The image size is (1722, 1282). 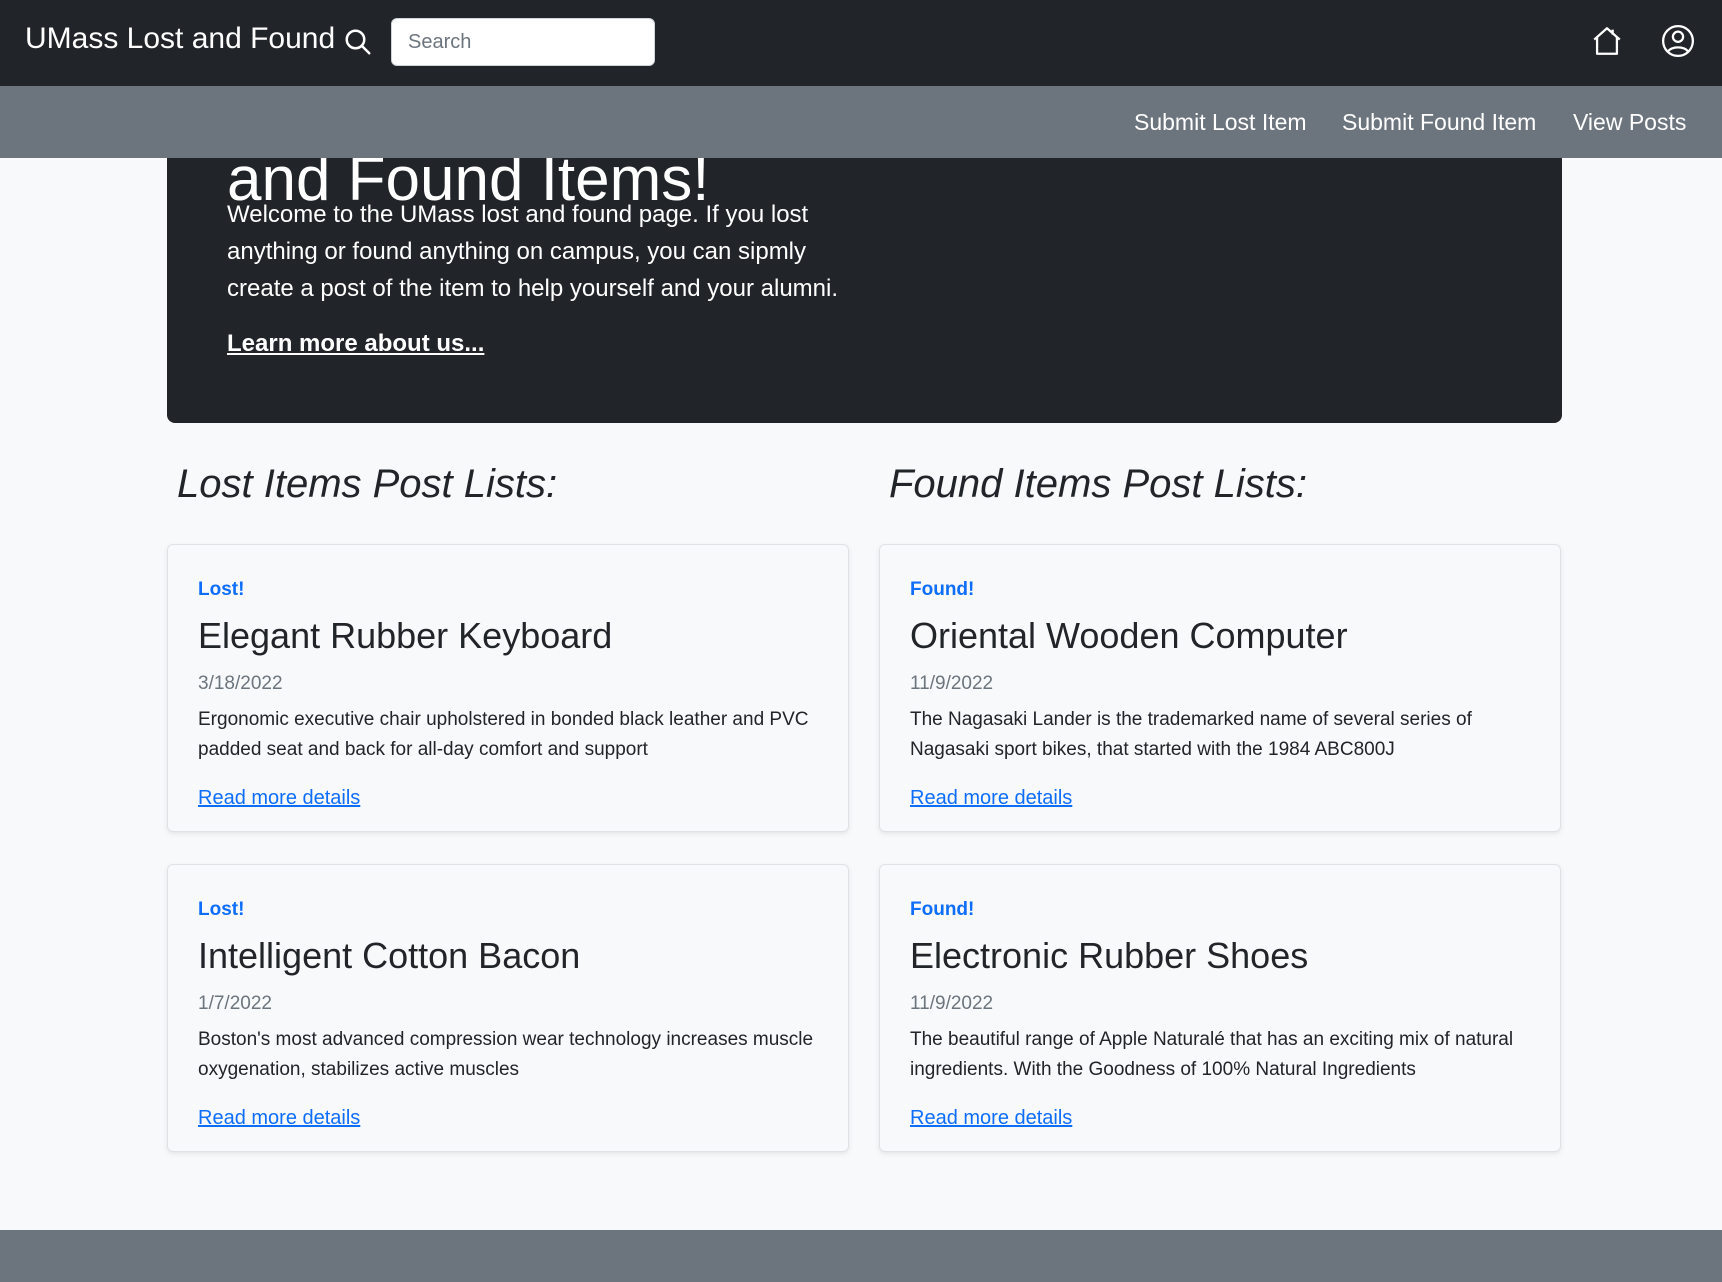 What do you see at coordinates (1129, 635) in the screenshot?
I see `post-title: Oriental Wooden Computer` at bounding box center [1129, 635].